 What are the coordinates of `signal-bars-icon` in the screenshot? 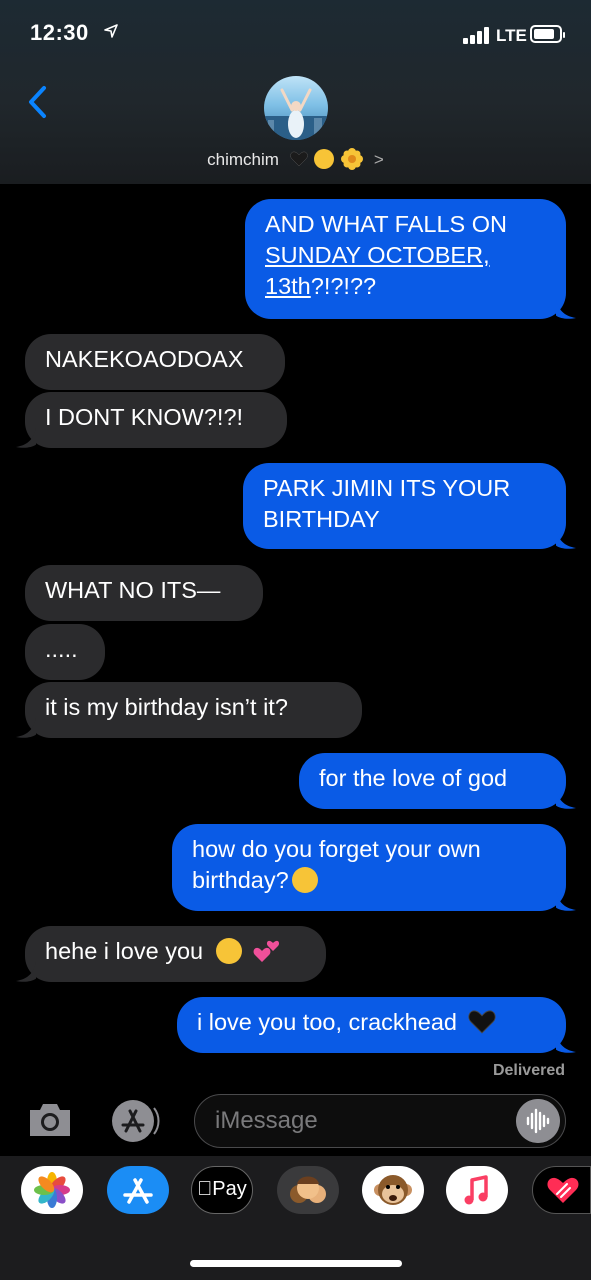 It's located at (478, 35).